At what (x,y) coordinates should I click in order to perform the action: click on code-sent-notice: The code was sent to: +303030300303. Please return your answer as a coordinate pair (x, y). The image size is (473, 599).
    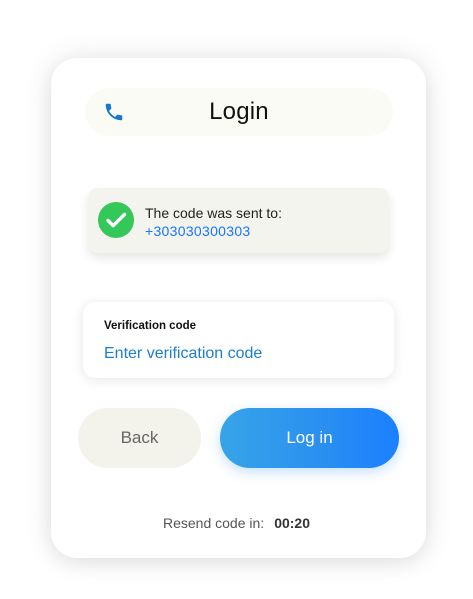
    Looking at the image, I should click on (238, 220).